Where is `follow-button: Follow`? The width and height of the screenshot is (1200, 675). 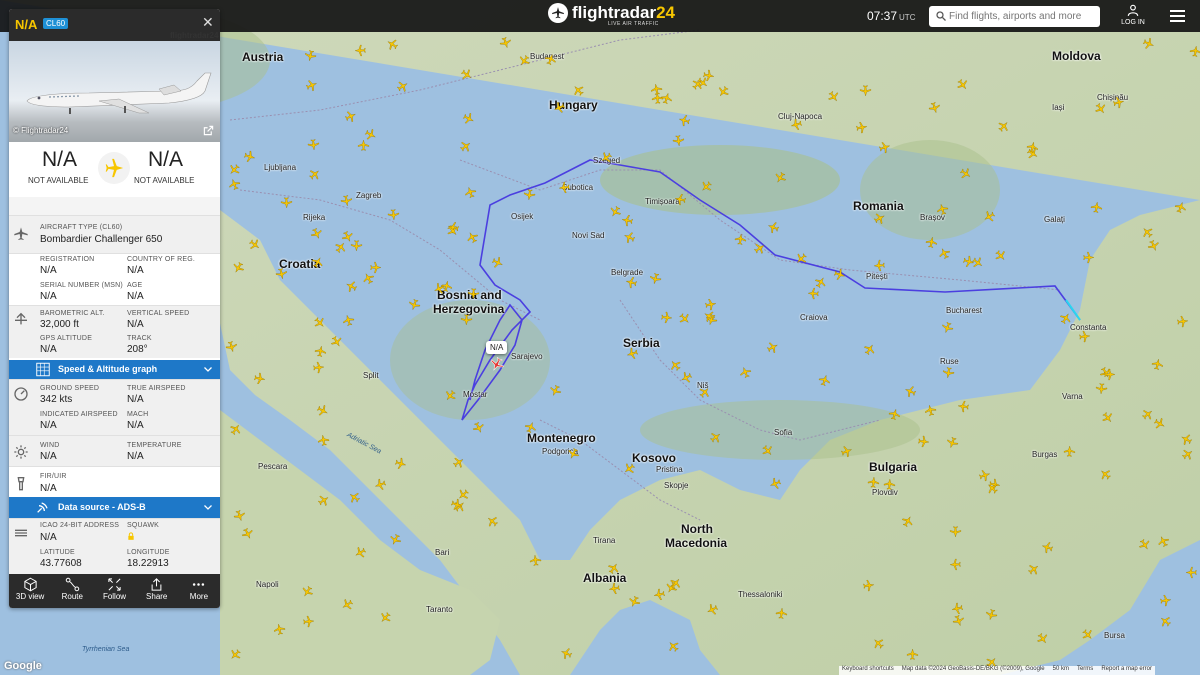
follow-button: Follow is located at coordinates (114, 591).